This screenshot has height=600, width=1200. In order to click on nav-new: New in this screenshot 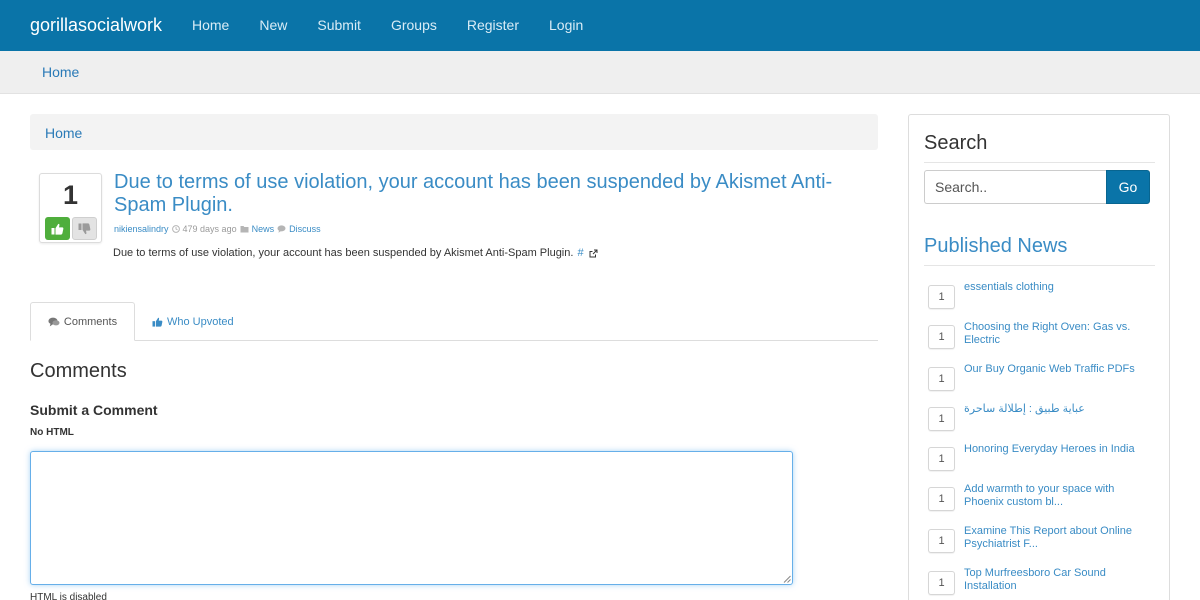, I will do `click(273, 25)`.